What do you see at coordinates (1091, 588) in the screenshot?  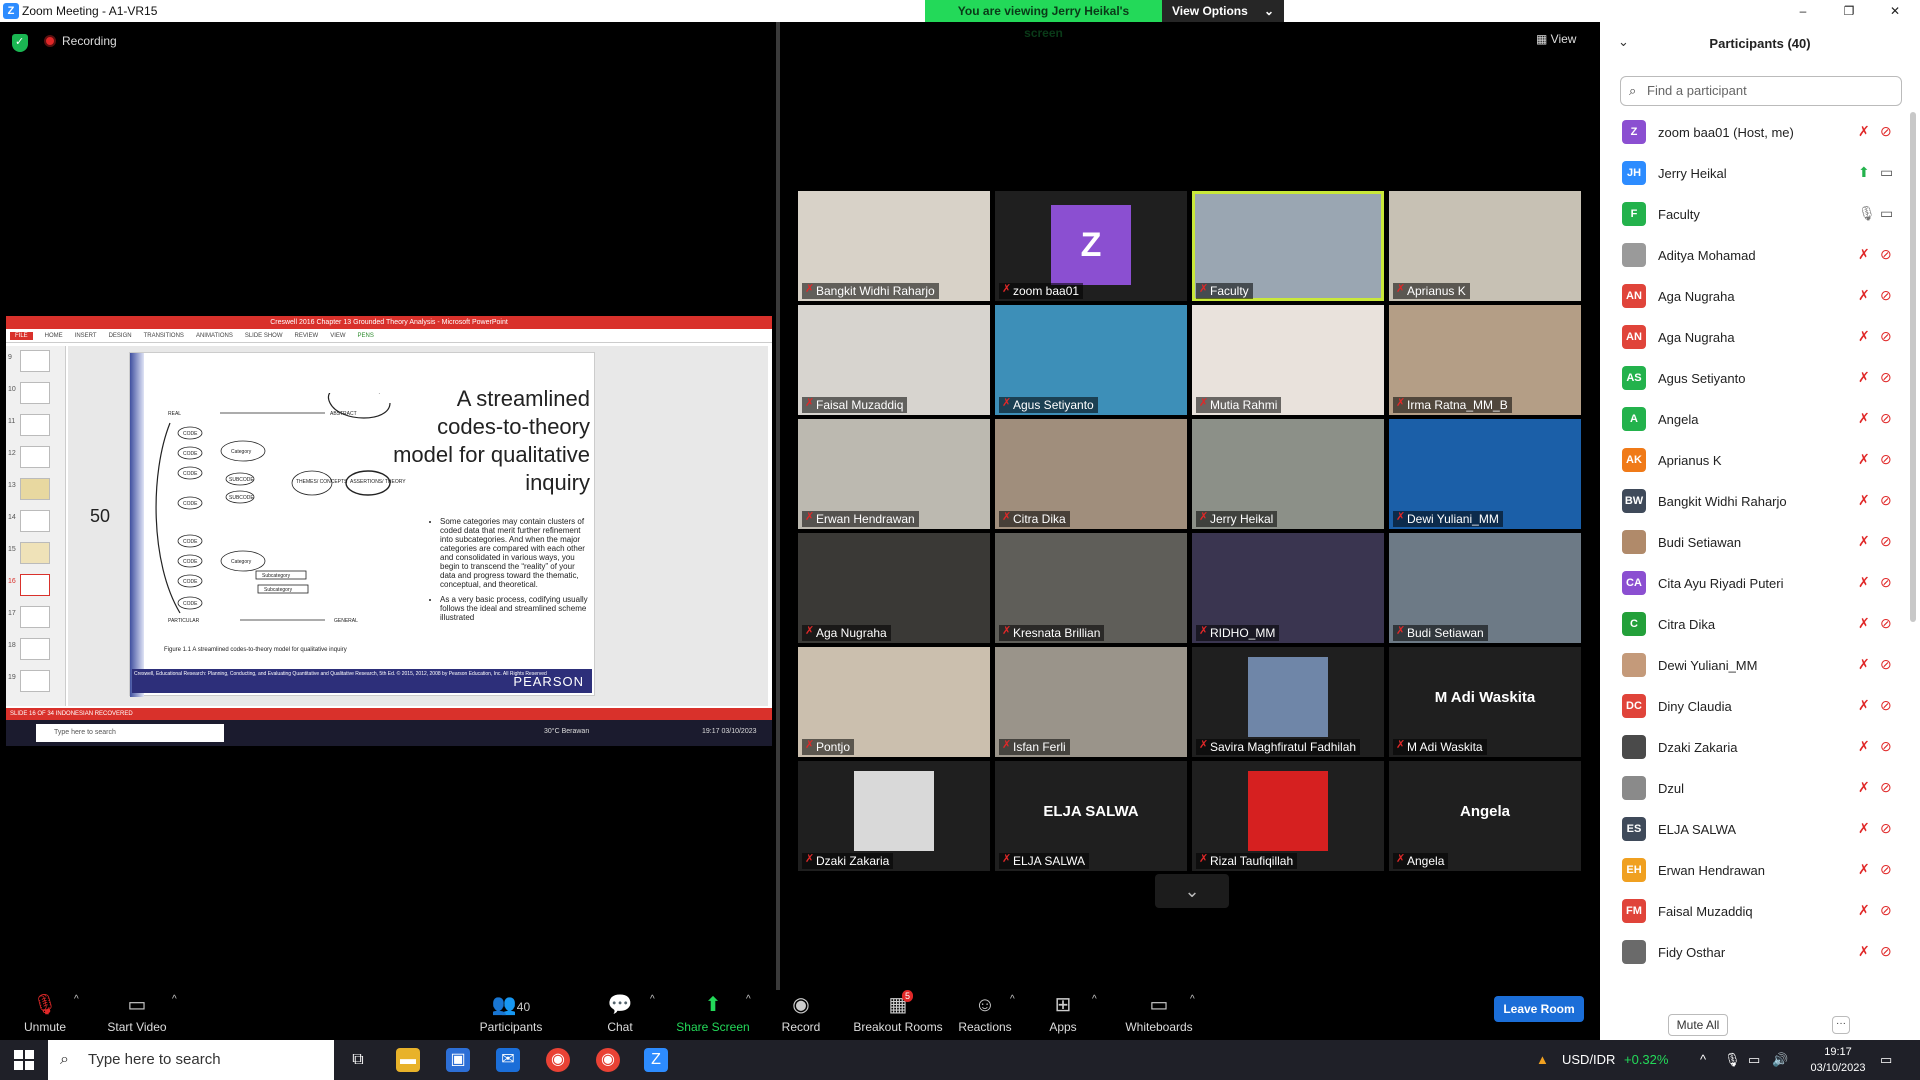 I see `video-tile: ✗ Kresnata Brillian` at bounding box center [1091, 588].